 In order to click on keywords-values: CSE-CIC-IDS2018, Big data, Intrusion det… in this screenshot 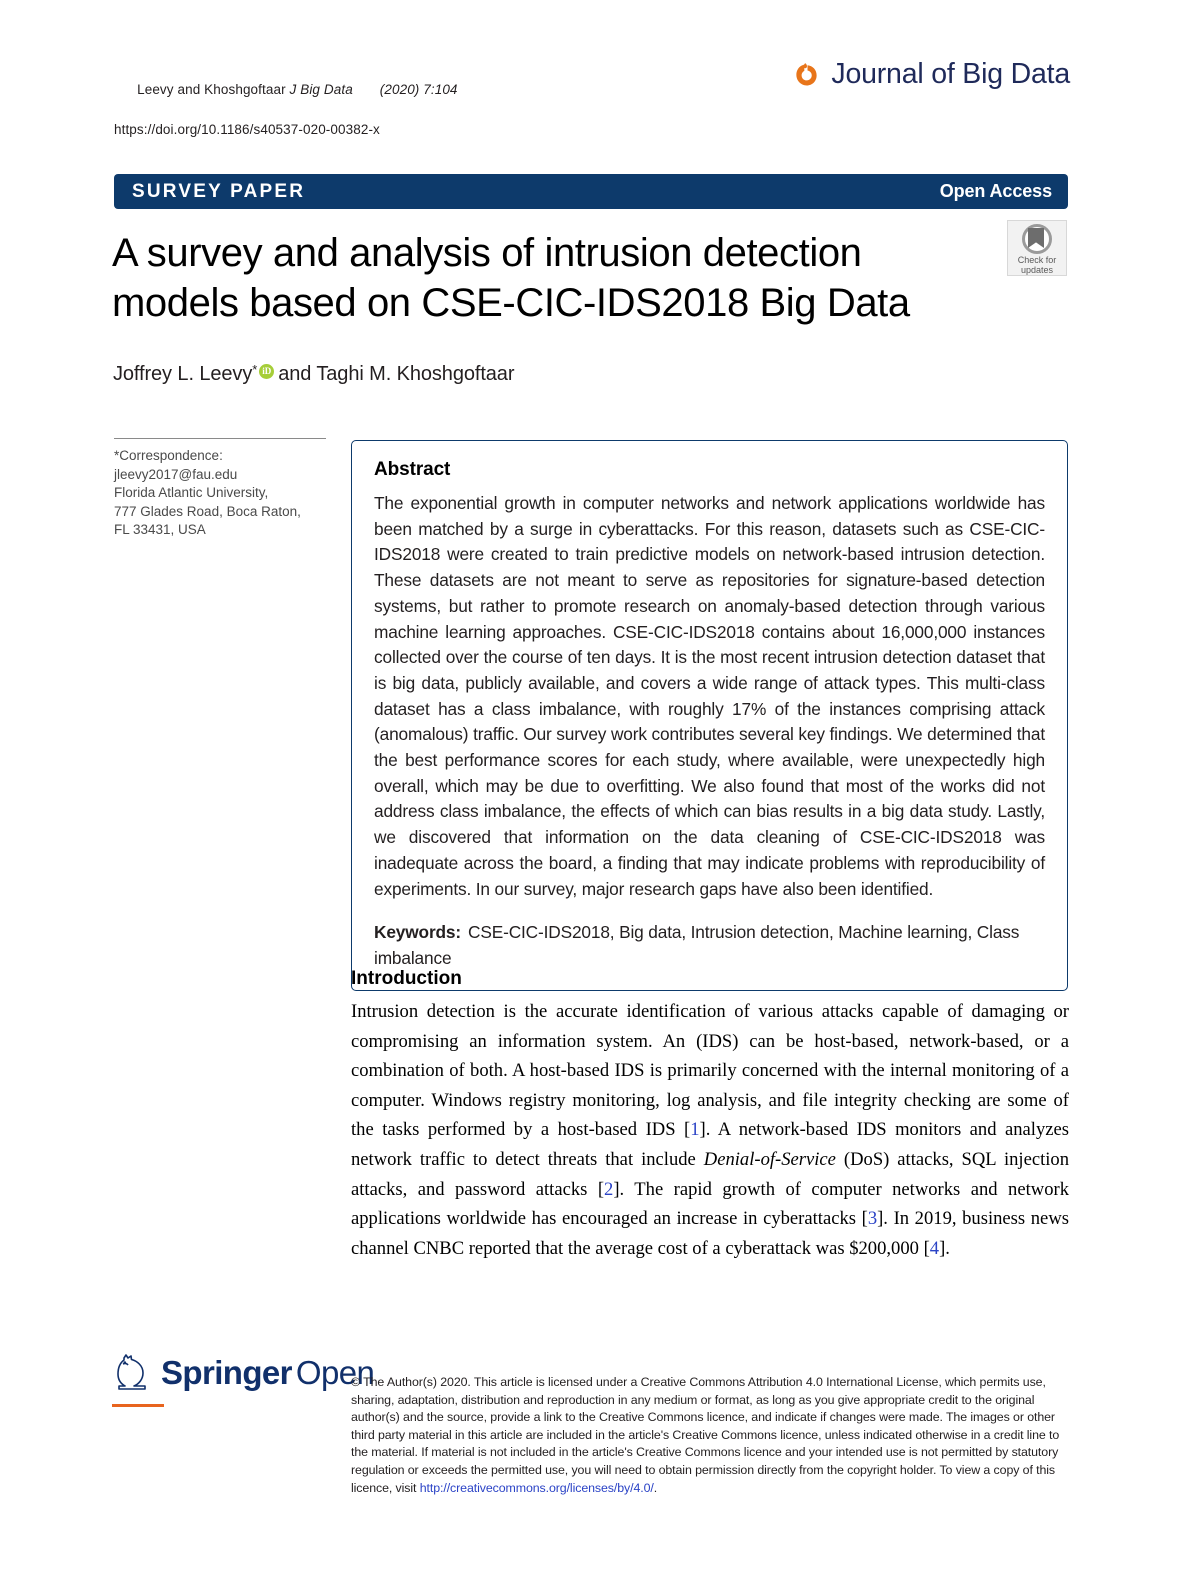, I will do `click(697, 945)`.